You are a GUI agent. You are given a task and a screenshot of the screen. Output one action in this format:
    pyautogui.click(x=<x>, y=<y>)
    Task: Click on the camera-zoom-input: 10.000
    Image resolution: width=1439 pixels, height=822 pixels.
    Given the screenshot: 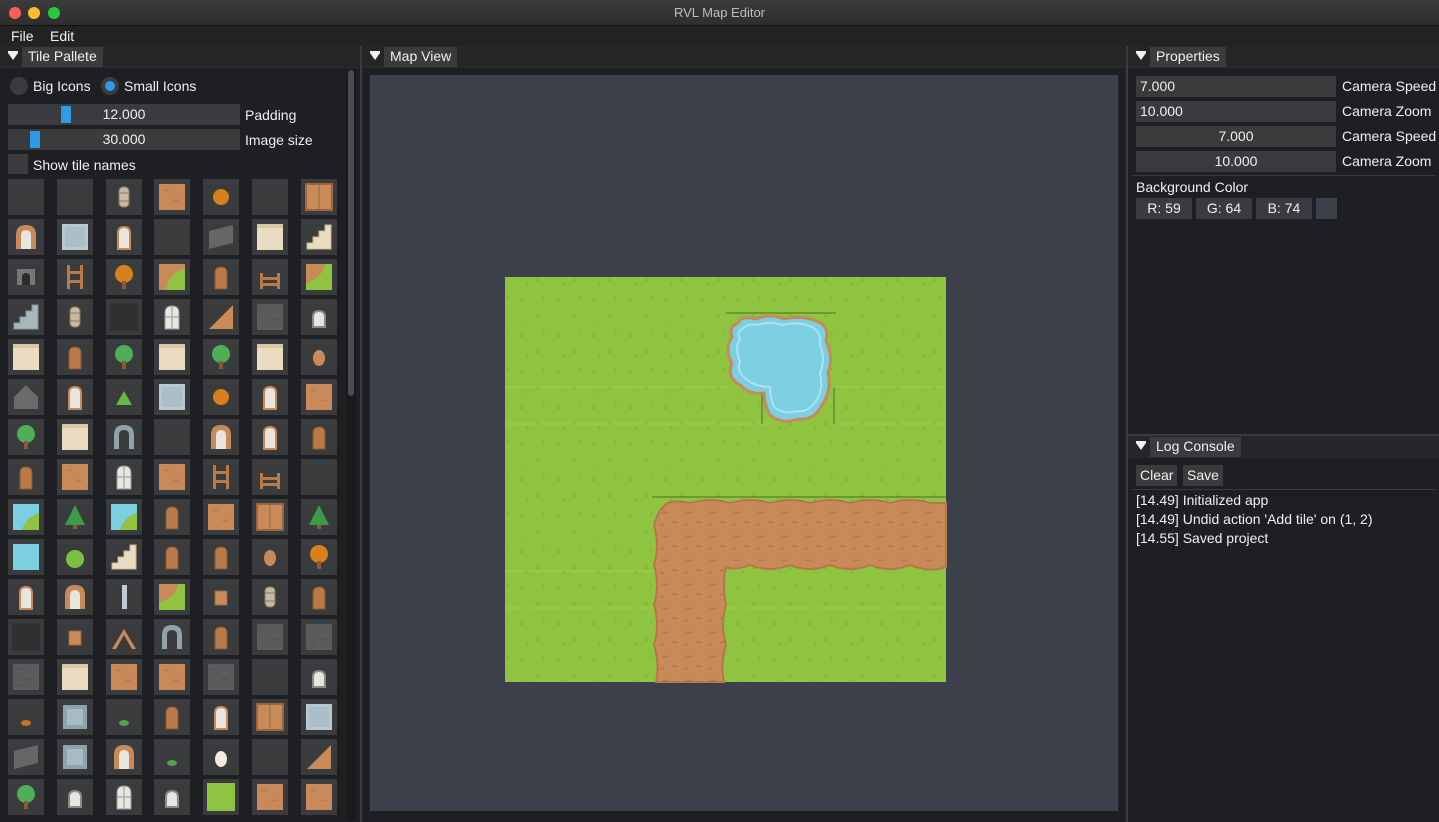 What is the action you would take?
    pyautogui.click(x=1236, y=111)
    